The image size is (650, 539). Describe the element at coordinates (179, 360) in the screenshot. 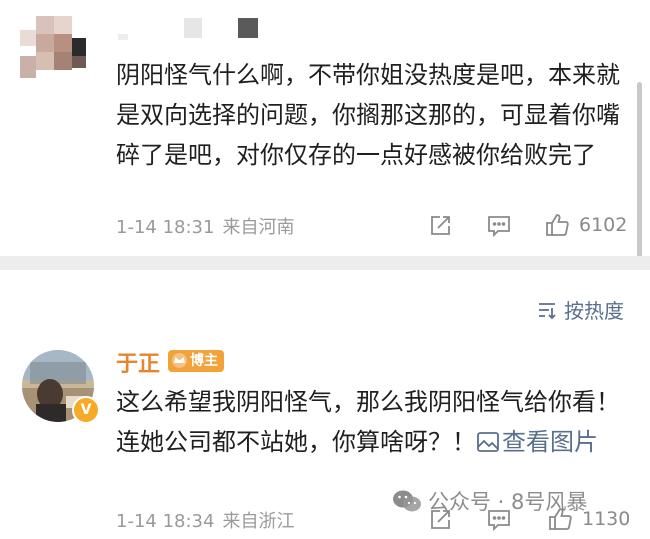

I see `crown-icon` at that location.